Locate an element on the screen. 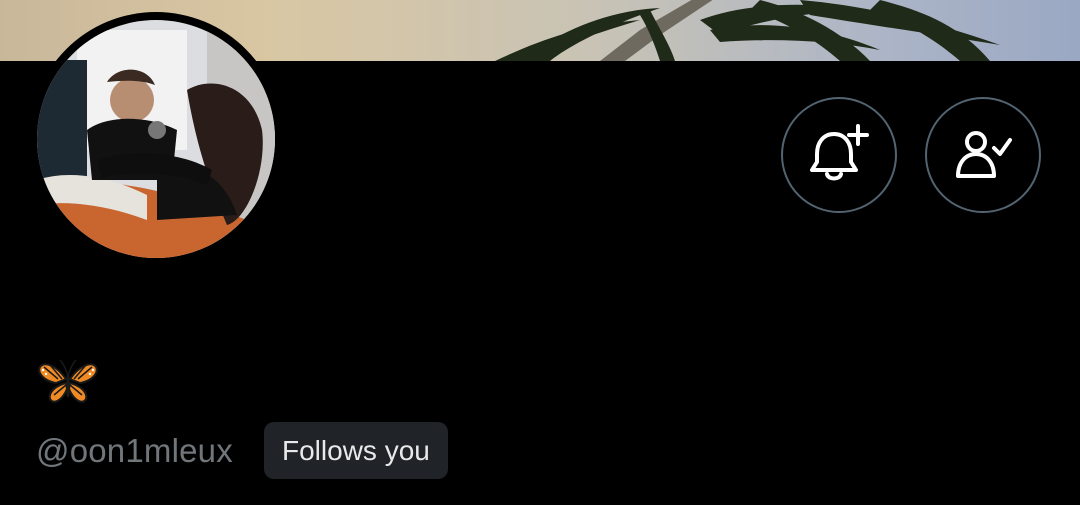  bell-plus-icon is located at coordinates (839, 152).